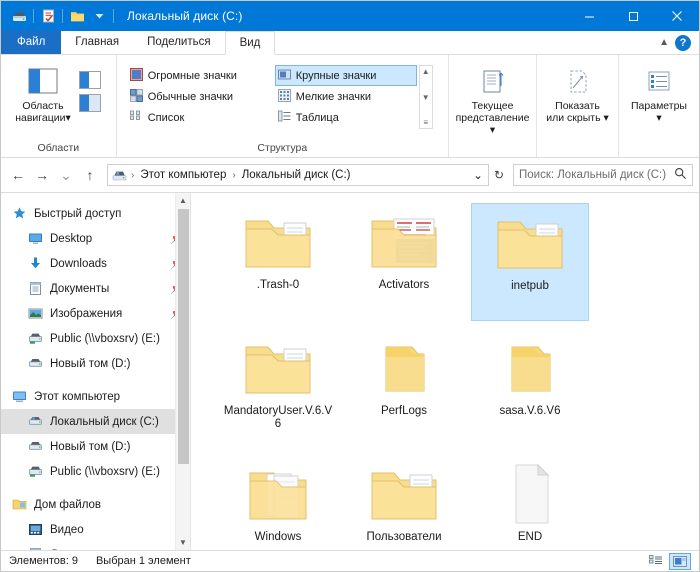  What do you see at coordinates (31, 42) in the screenshot?
I see `tab-file: Файл` at bounding box center [31, 42].